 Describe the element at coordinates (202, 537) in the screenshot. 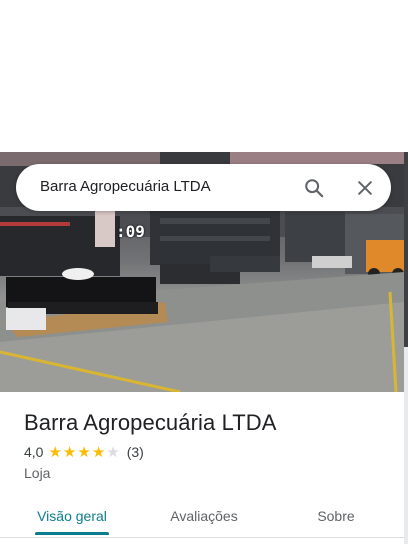

I see `tabs-divider` at that location.